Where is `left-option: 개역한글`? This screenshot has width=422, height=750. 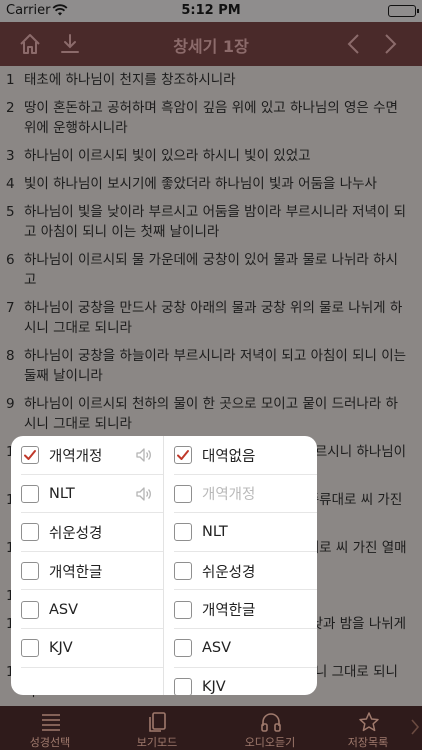 left-option: 개역한글 is located at coordinates (87, 571).